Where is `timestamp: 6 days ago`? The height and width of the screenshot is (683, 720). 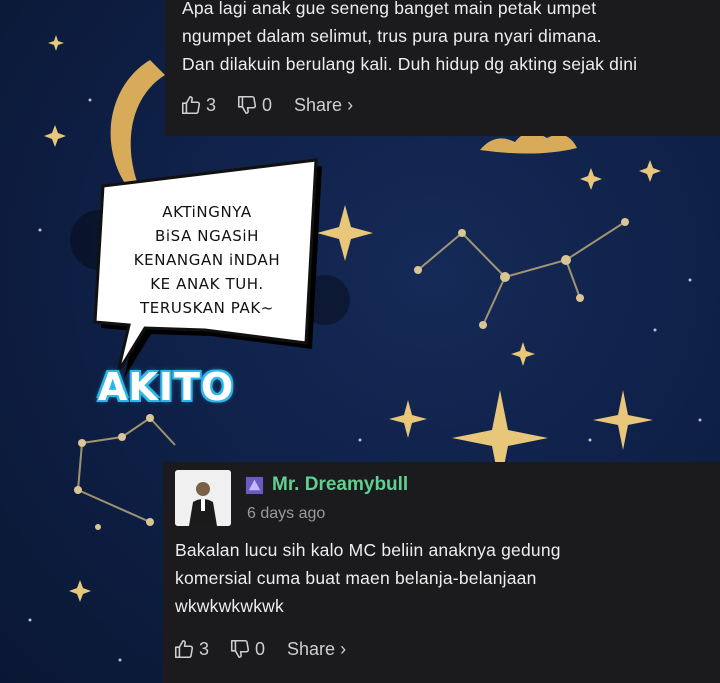 timestamp: 6 days ago is located at coordinates (286, 513).